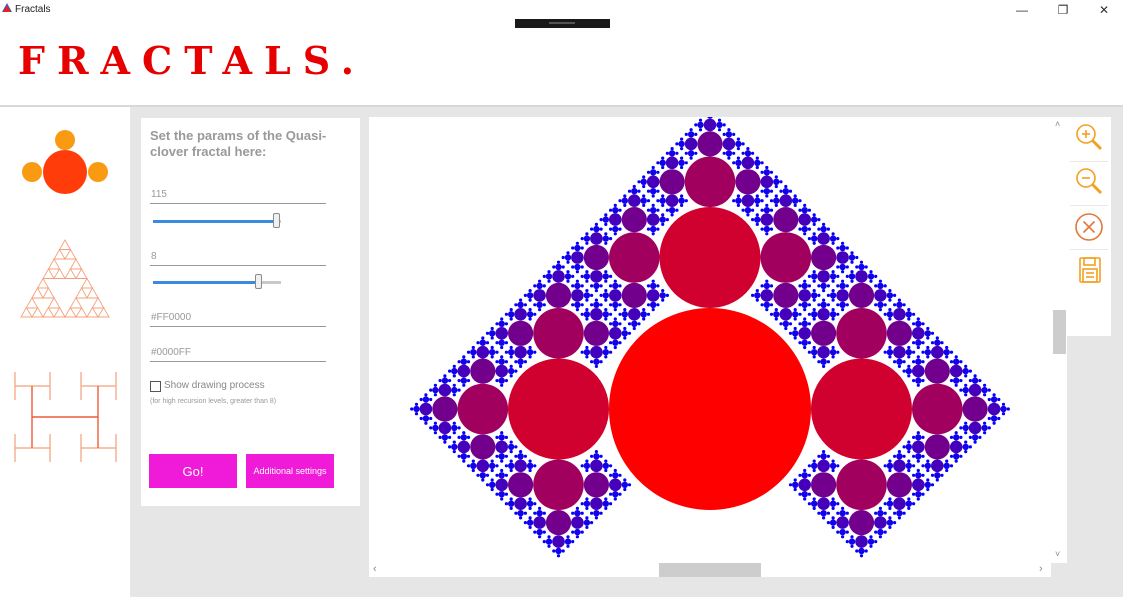 The height and width of the screenshot is (597, 1123). What do you see at coordinates (238, 352) in the screenshot?
I see `color2-input` at bounding box center [238, 352].